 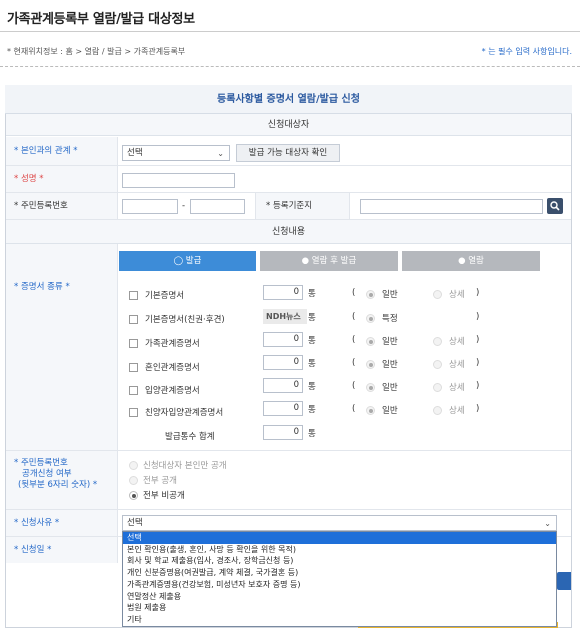 I want to click on reason-option: 법원 제출용, so click(x=339, y=608).